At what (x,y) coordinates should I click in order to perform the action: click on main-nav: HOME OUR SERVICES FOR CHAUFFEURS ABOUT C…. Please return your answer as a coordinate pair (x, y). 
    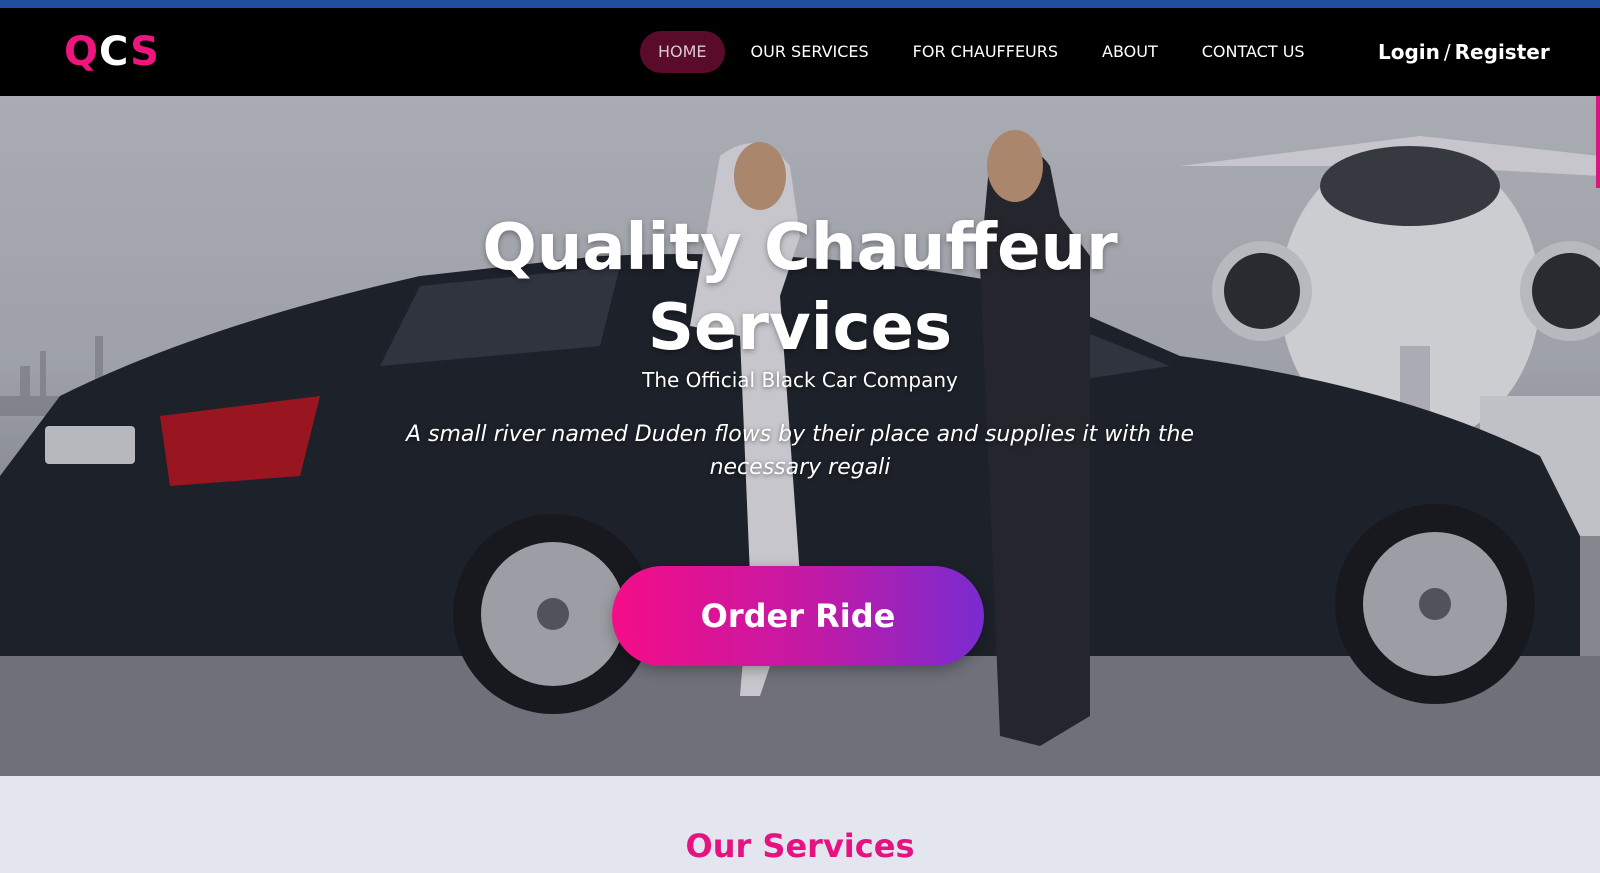
    Looking at the image, I should click on (985, 52).